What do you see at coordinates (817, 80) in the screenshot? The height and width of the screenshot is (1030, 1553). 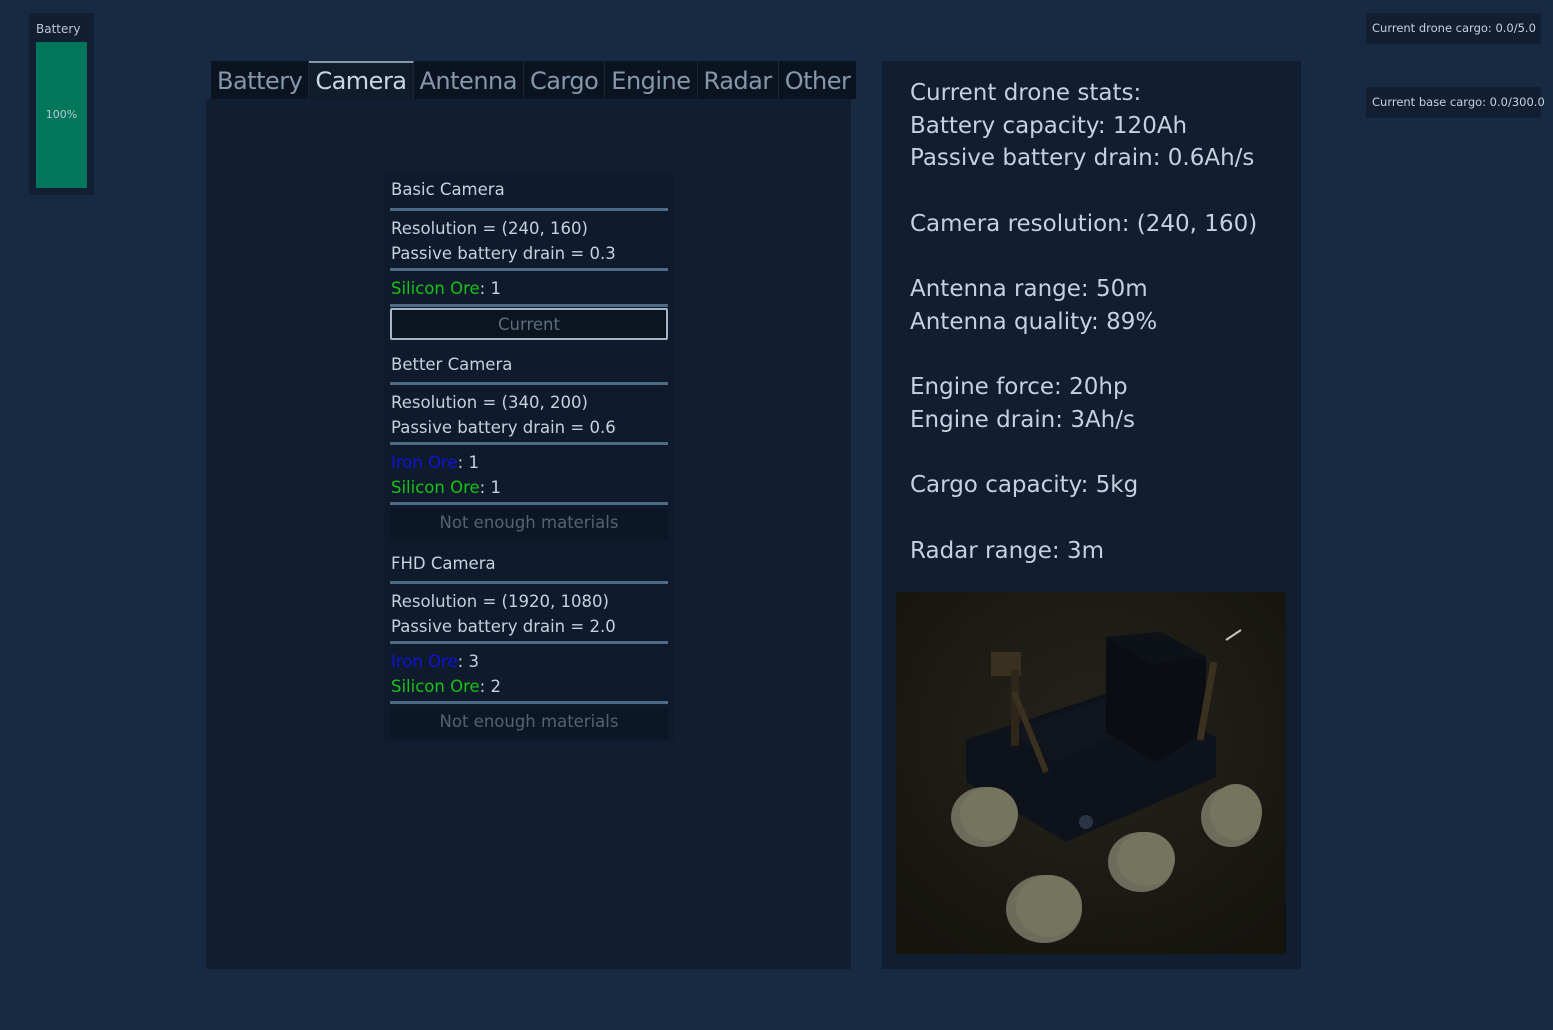 I see `tab-other: Other` at bounding box center [817, 80].